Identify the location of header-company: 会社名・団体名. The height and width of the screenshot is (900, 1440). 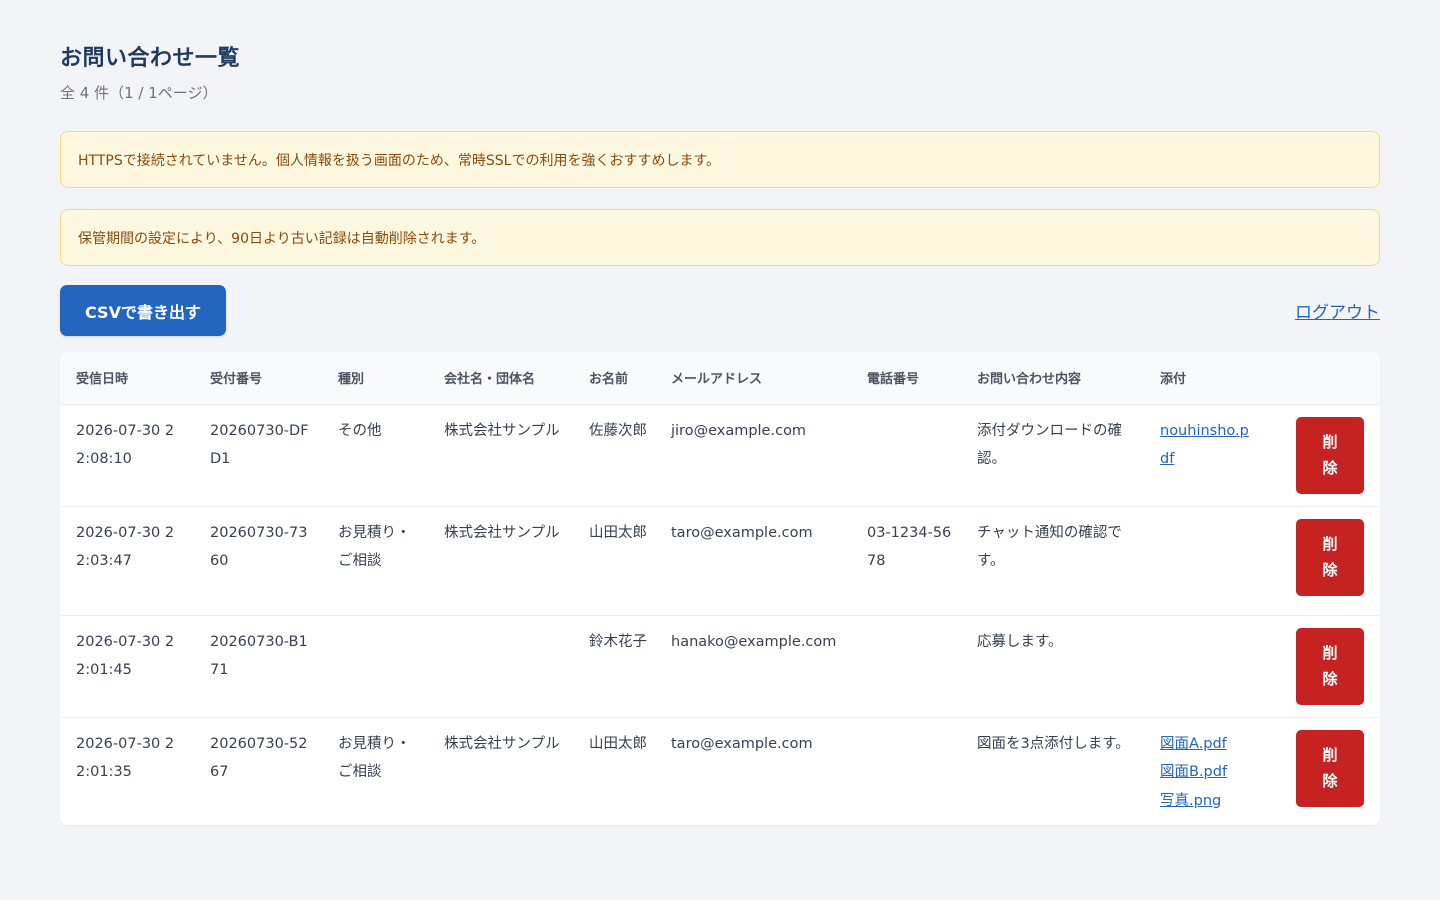
(490, 380).